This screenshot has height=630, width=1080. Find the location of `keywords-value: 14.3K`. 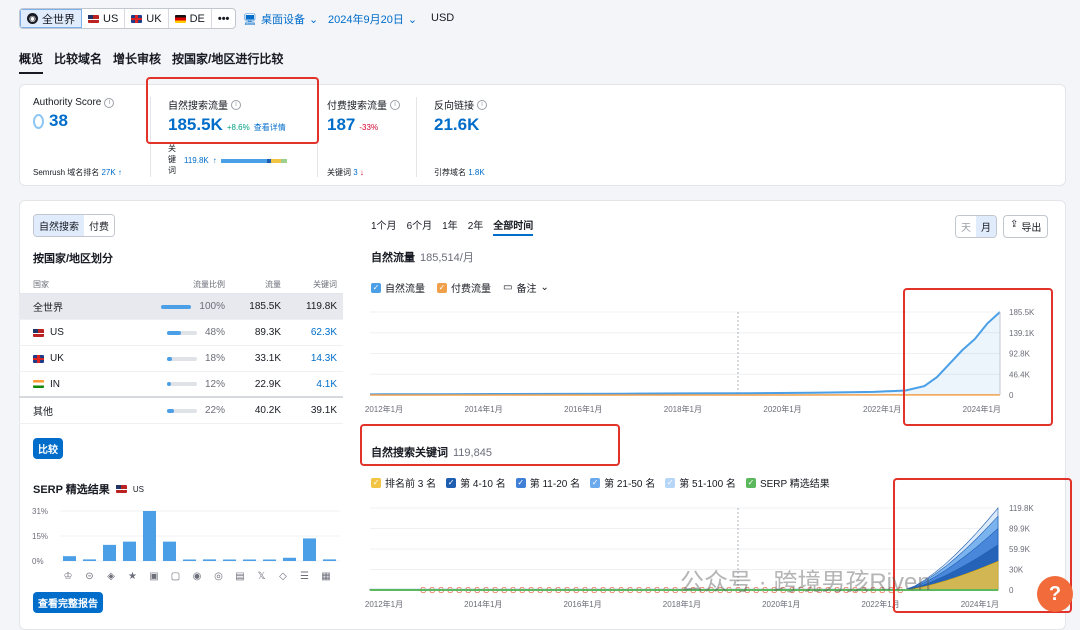

keywords-value: 14.3K is located at coordinates (309, 358).